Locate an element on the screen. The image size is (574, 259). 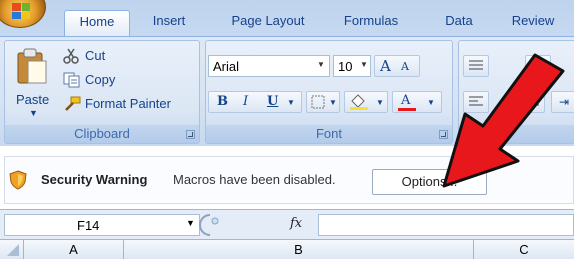
paste-dropdown-icon: ▼ is located at coordinates (33, 113).